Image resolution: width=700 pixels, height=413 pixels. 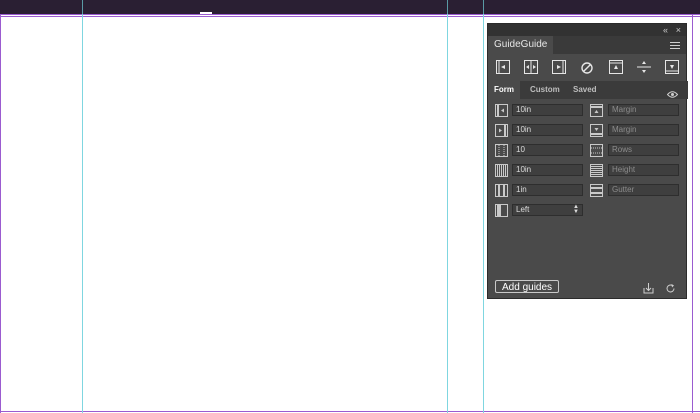 What do you see at coordinates (596, 130) in the screenshot?
I see `row-margin-bottom-icon` at bounding box center [596, 130].